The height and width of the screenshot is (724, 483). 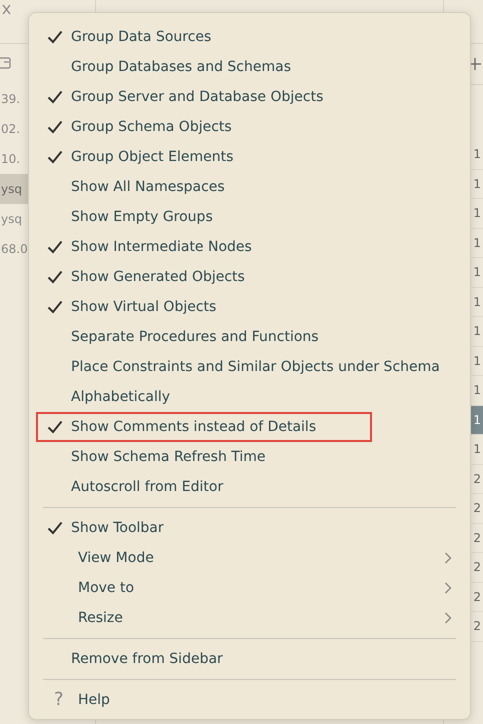 What do you see at coordinates (253, 97) in the screenshot?
I see `menu-item: Group Server and Database Objects` at bounding box center [253, 97].